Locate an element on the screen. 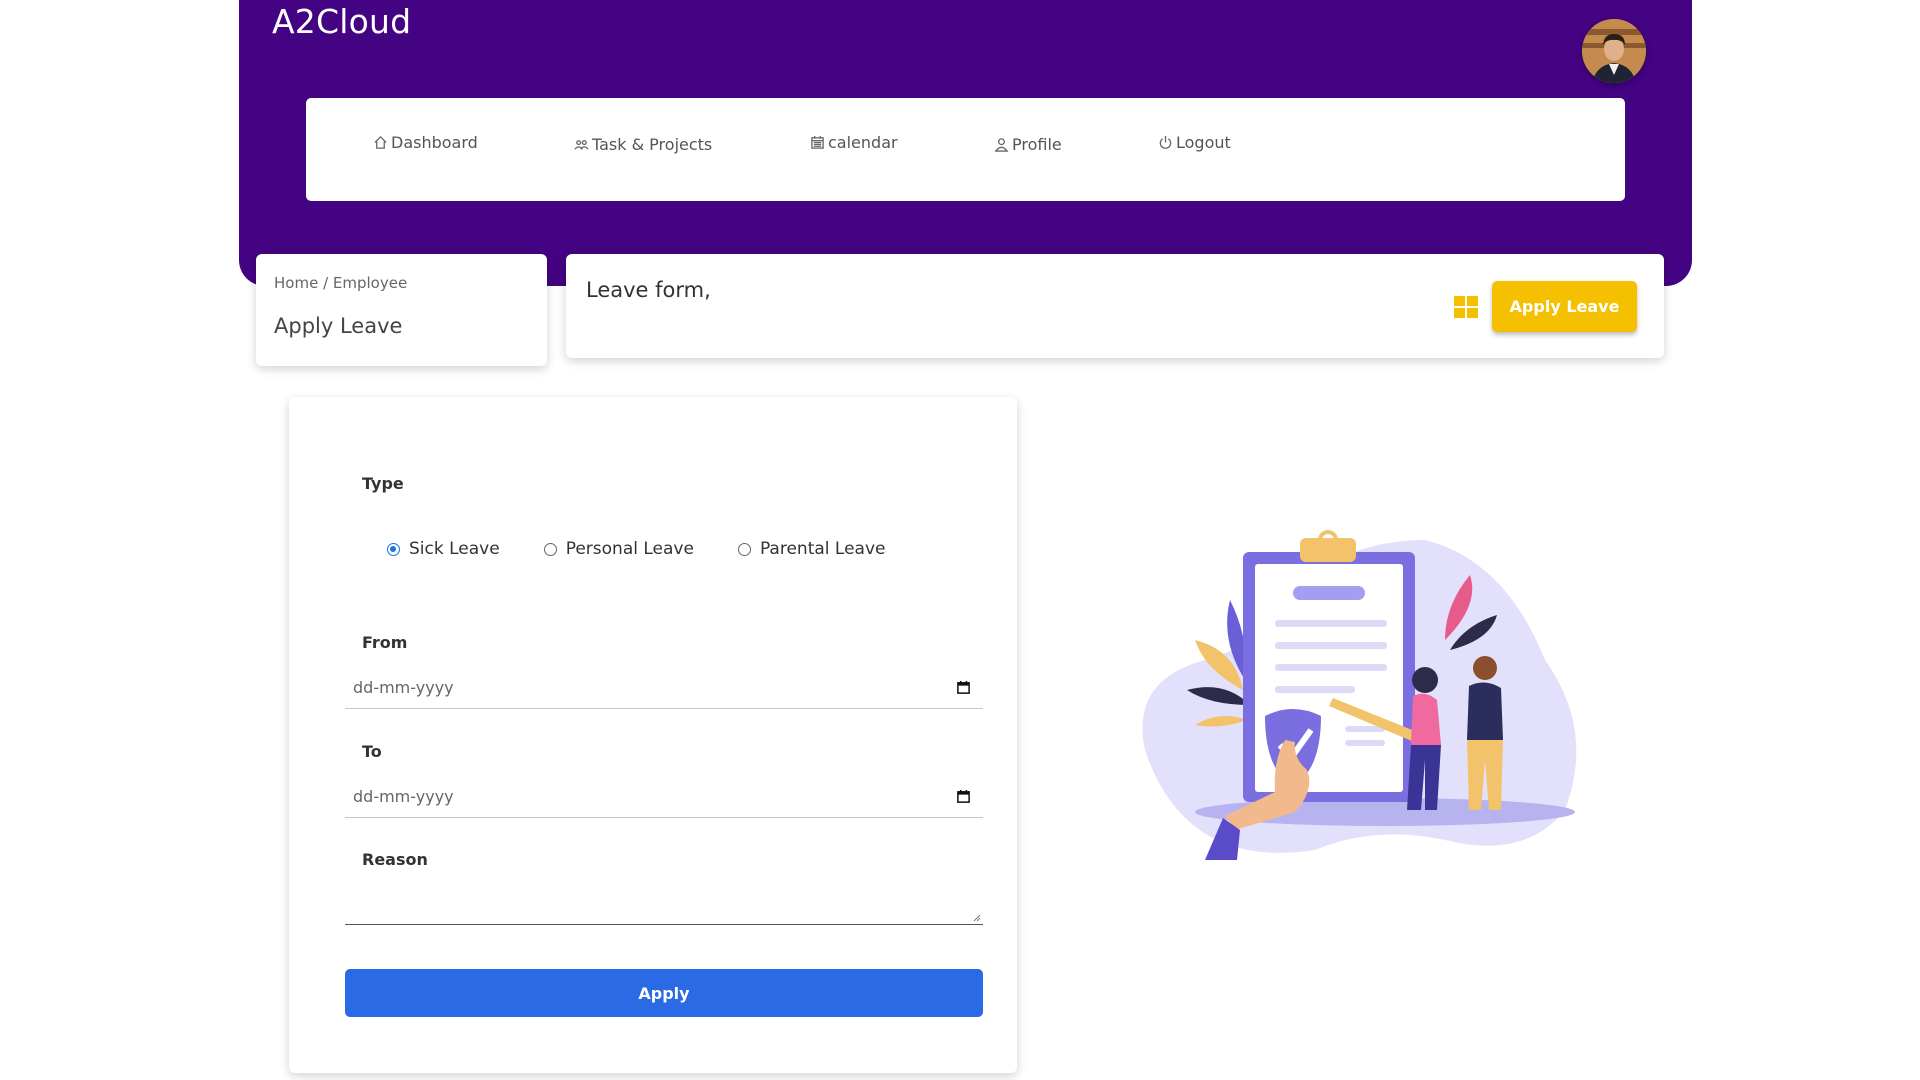  user-avatar is located at coordinates (1614, 51).